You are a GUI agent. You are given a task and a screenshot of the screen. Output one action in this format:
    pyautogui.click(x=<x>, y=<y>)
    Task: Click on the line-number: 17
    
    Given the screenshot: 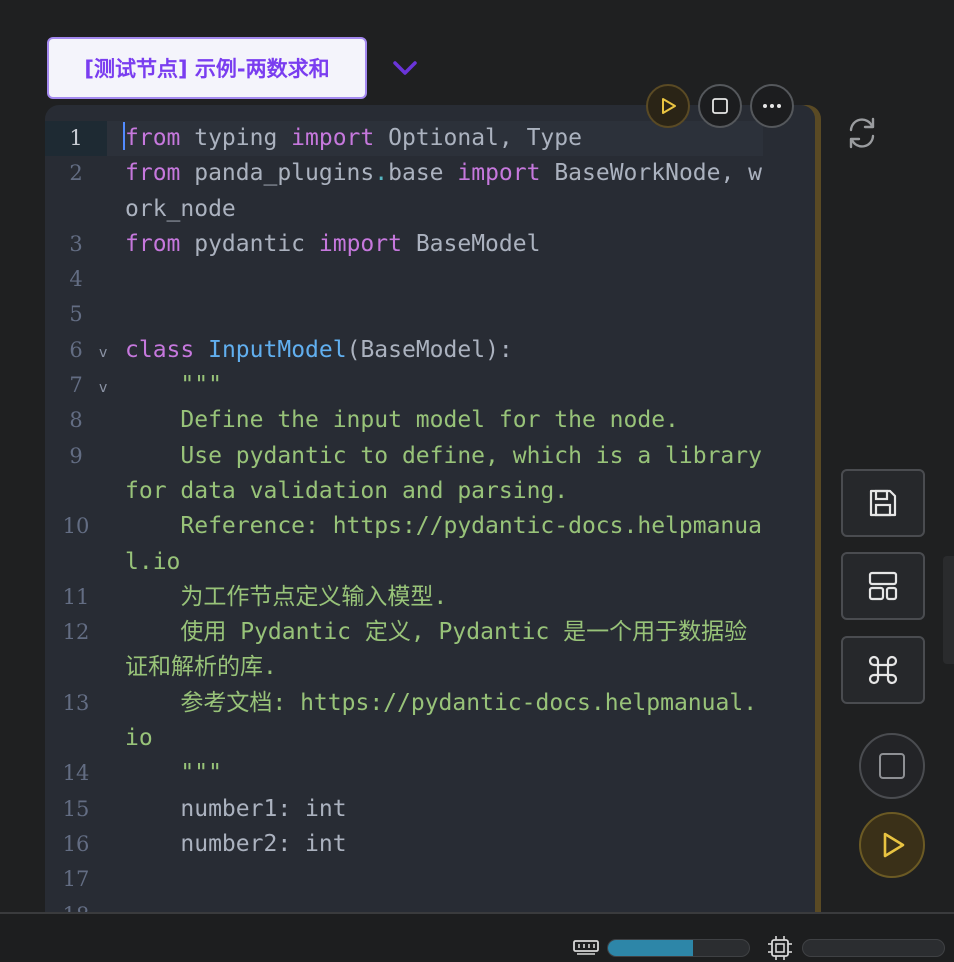 What is the action you would take?
    pyautogui.click(x=76, y=879)
    